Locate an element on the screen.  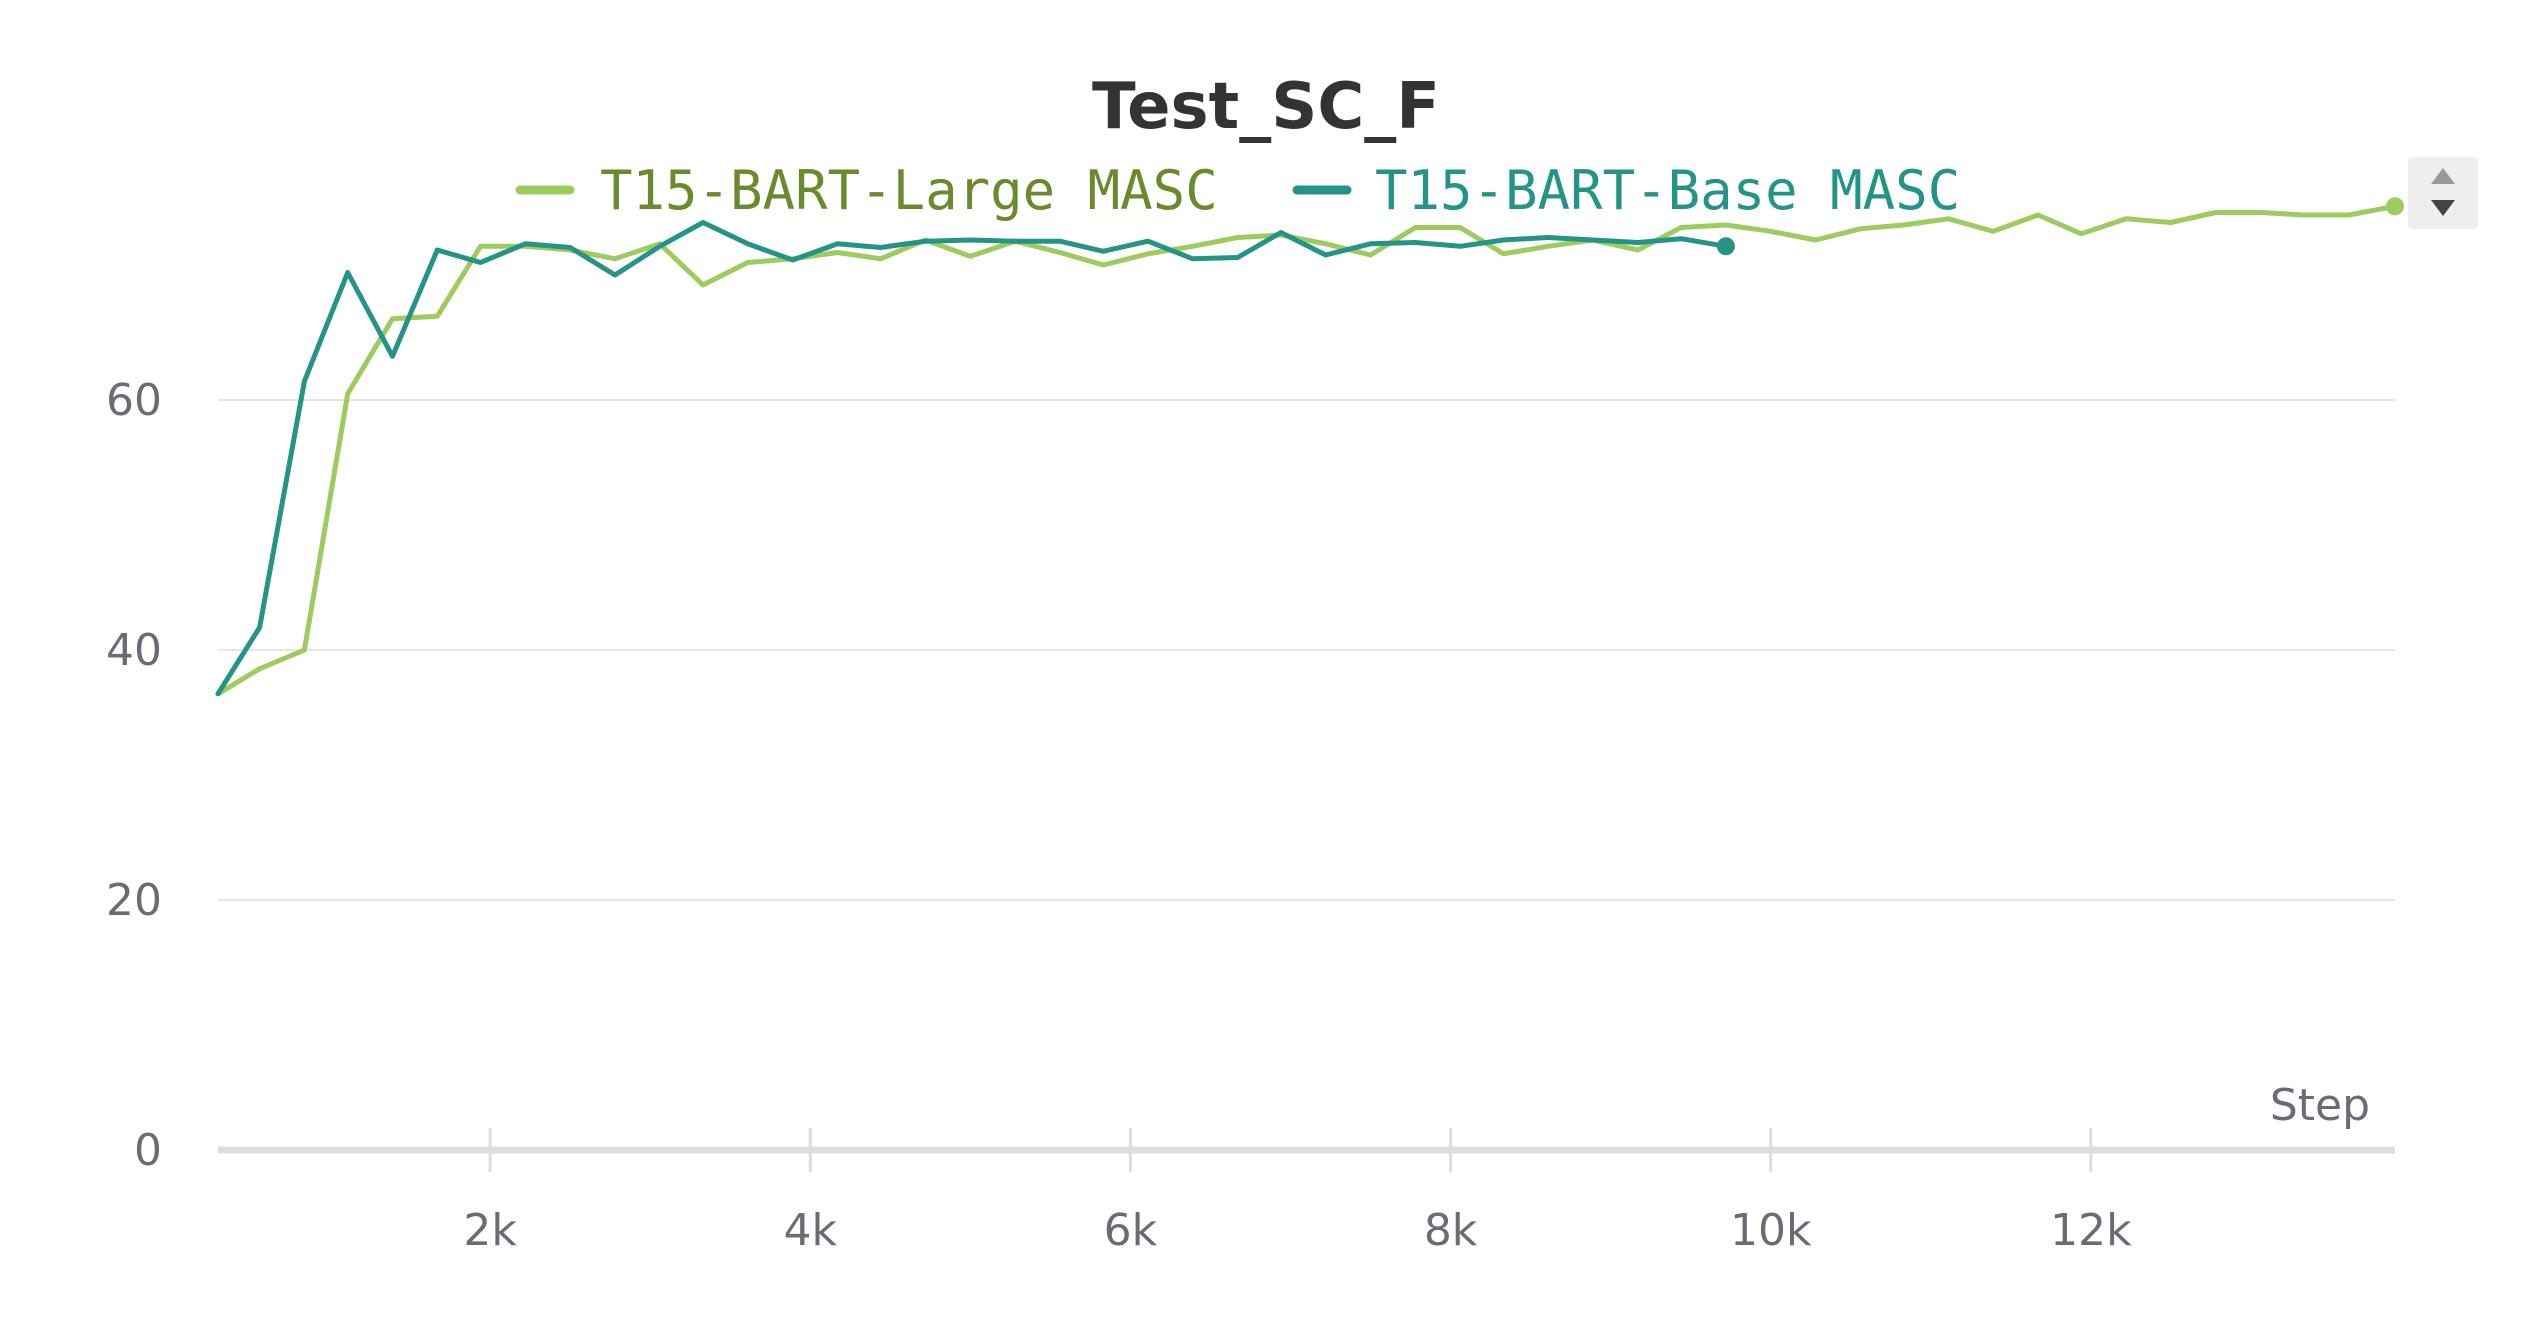
x-tick-label: 6k is located at coordinates (1131, 1230).